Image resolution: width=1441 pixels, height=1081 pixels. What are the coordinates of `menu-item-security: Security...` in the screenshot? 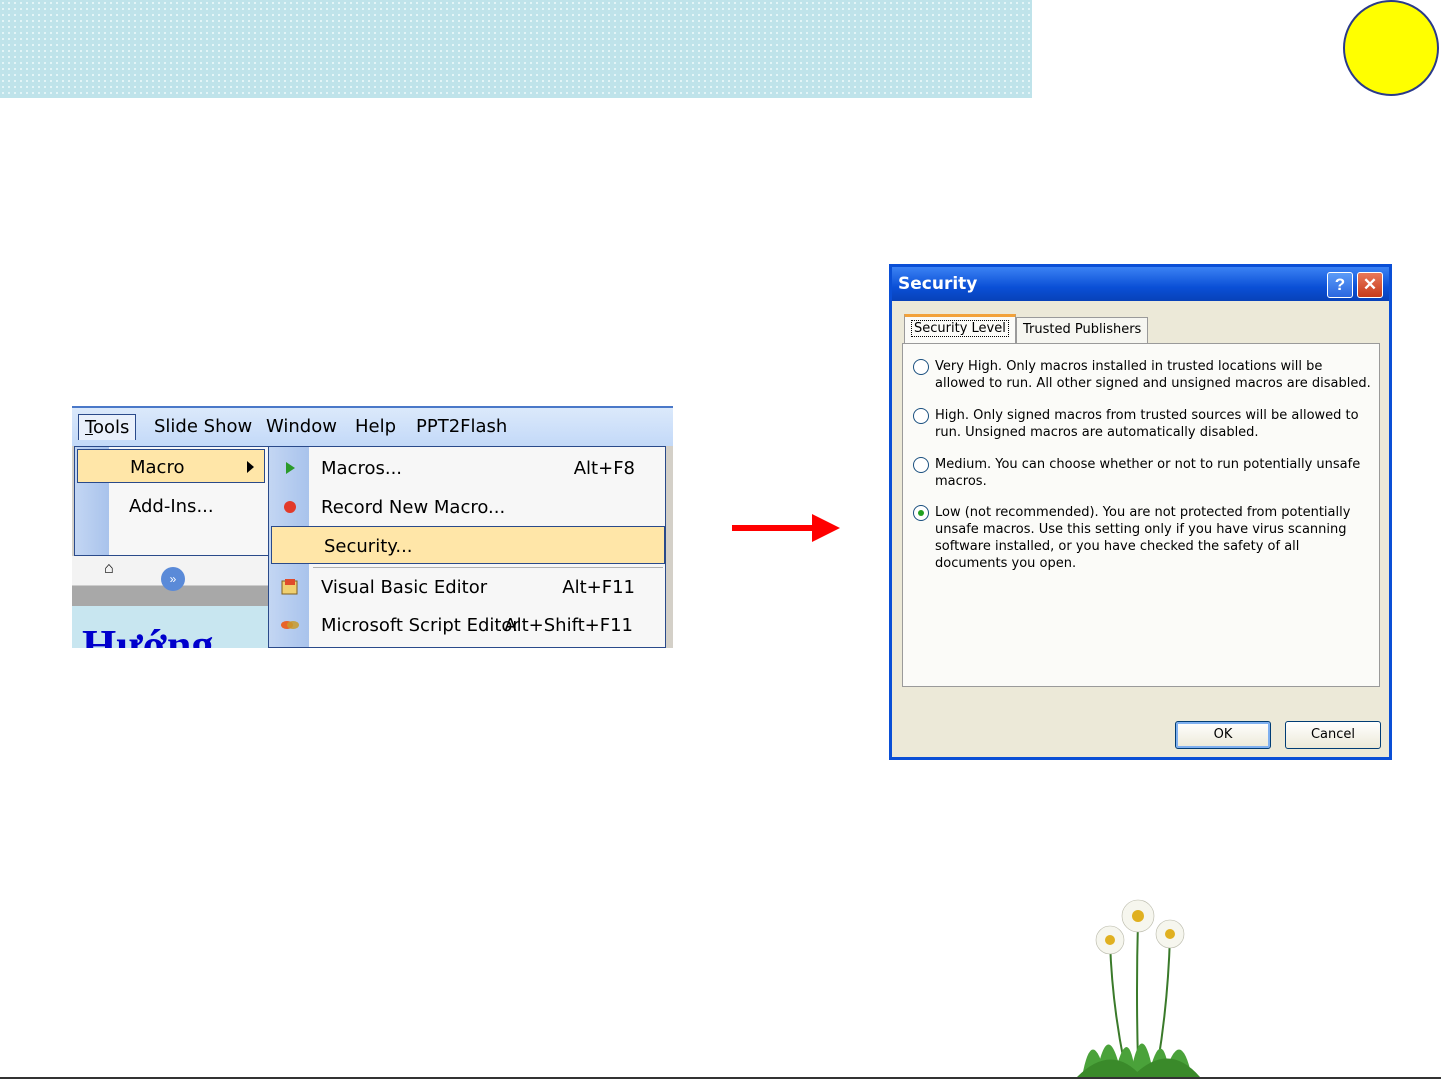 It's located at (468, 545).